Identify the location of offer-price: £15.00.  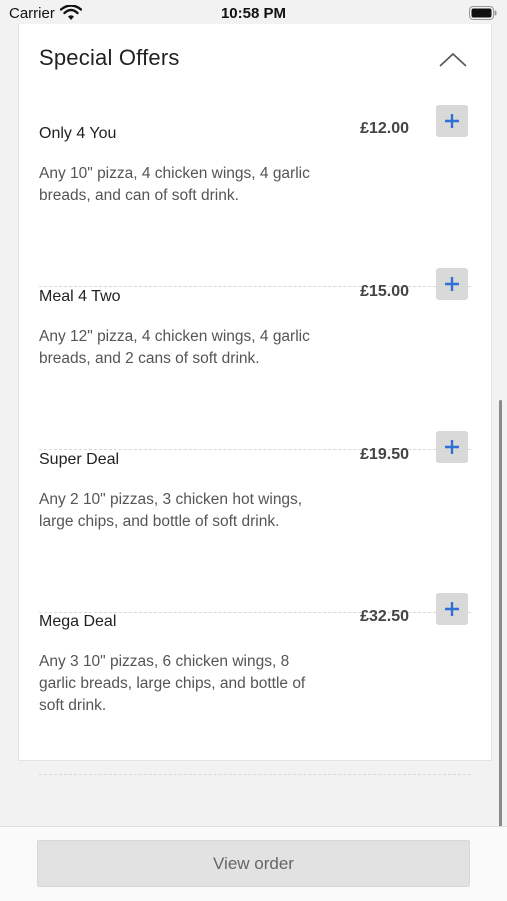
(384, 291).